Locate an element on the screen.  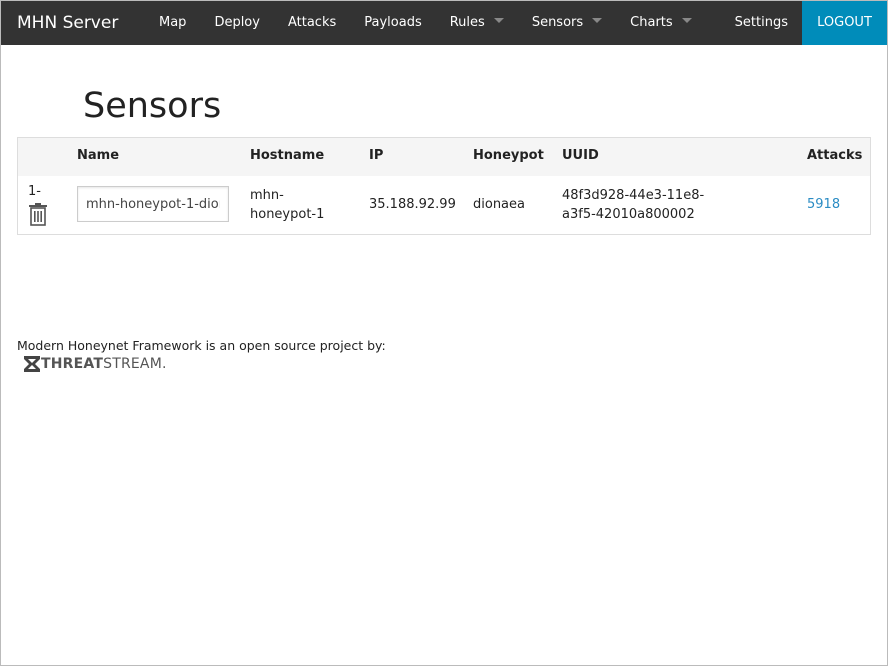
nav-rules-dropdown: Rules is located at coordinates (477, 23).